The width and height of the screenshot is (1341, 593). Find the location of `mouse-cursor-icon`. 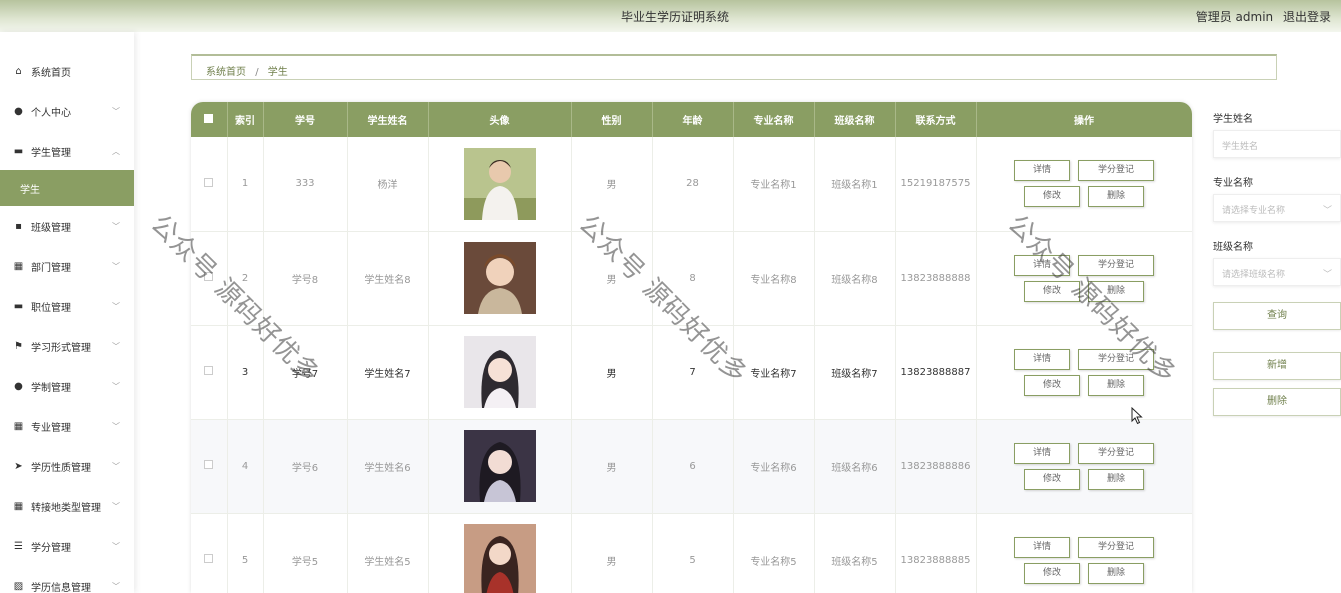

mouse-cursor-icon is located at coordinates (1137, 416).